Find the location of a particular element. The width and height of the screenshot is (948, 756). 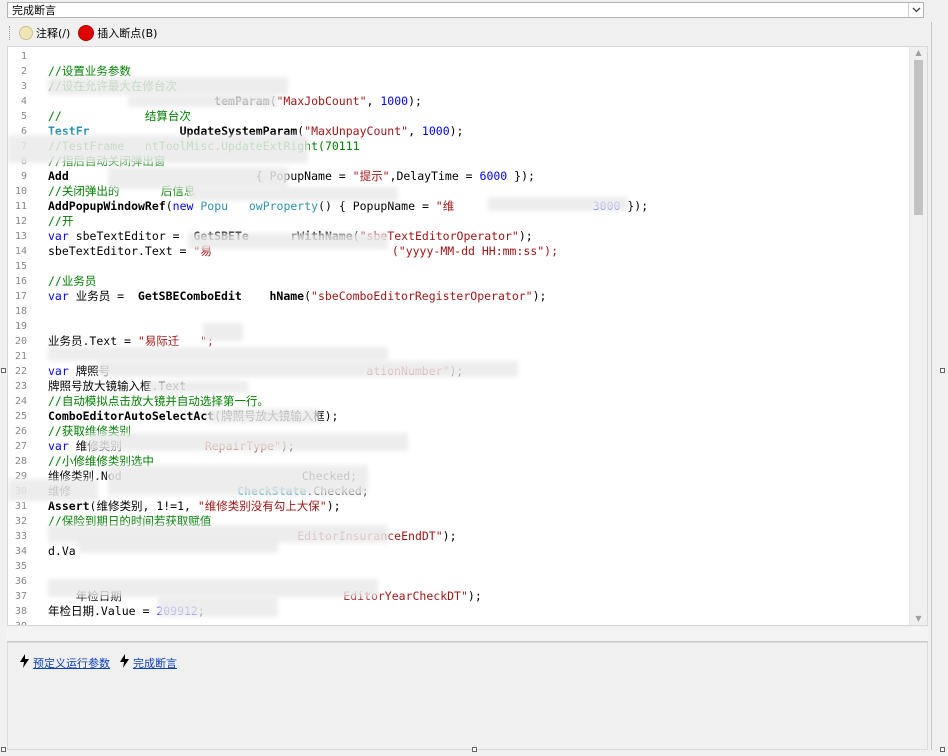

line-number: 28 is located at coordinates (20, 461).